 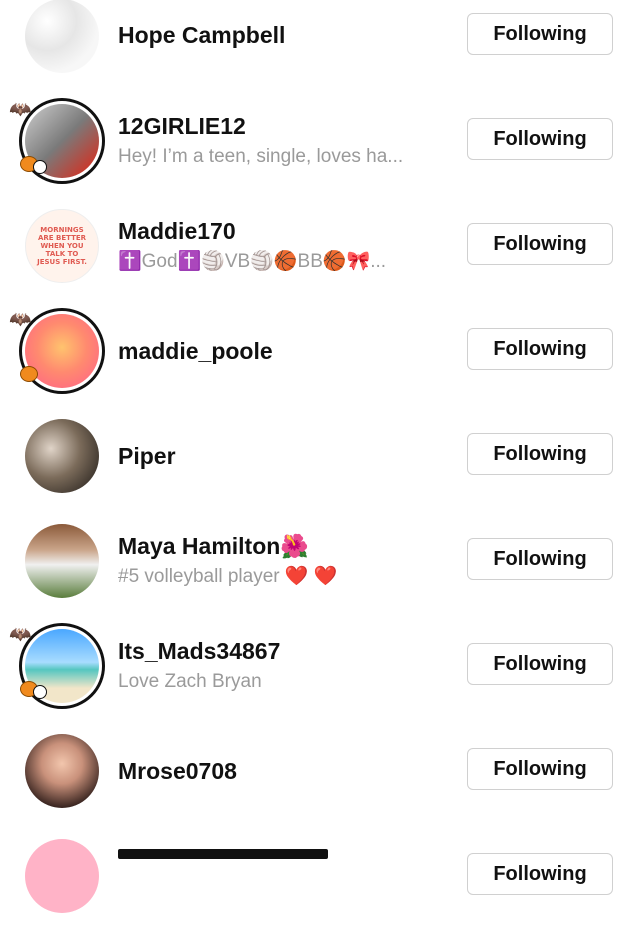 What do you see at coordinates (223, 854) in the screenshot?
I see `username-partial-bar` at bounding box center [223, 854].